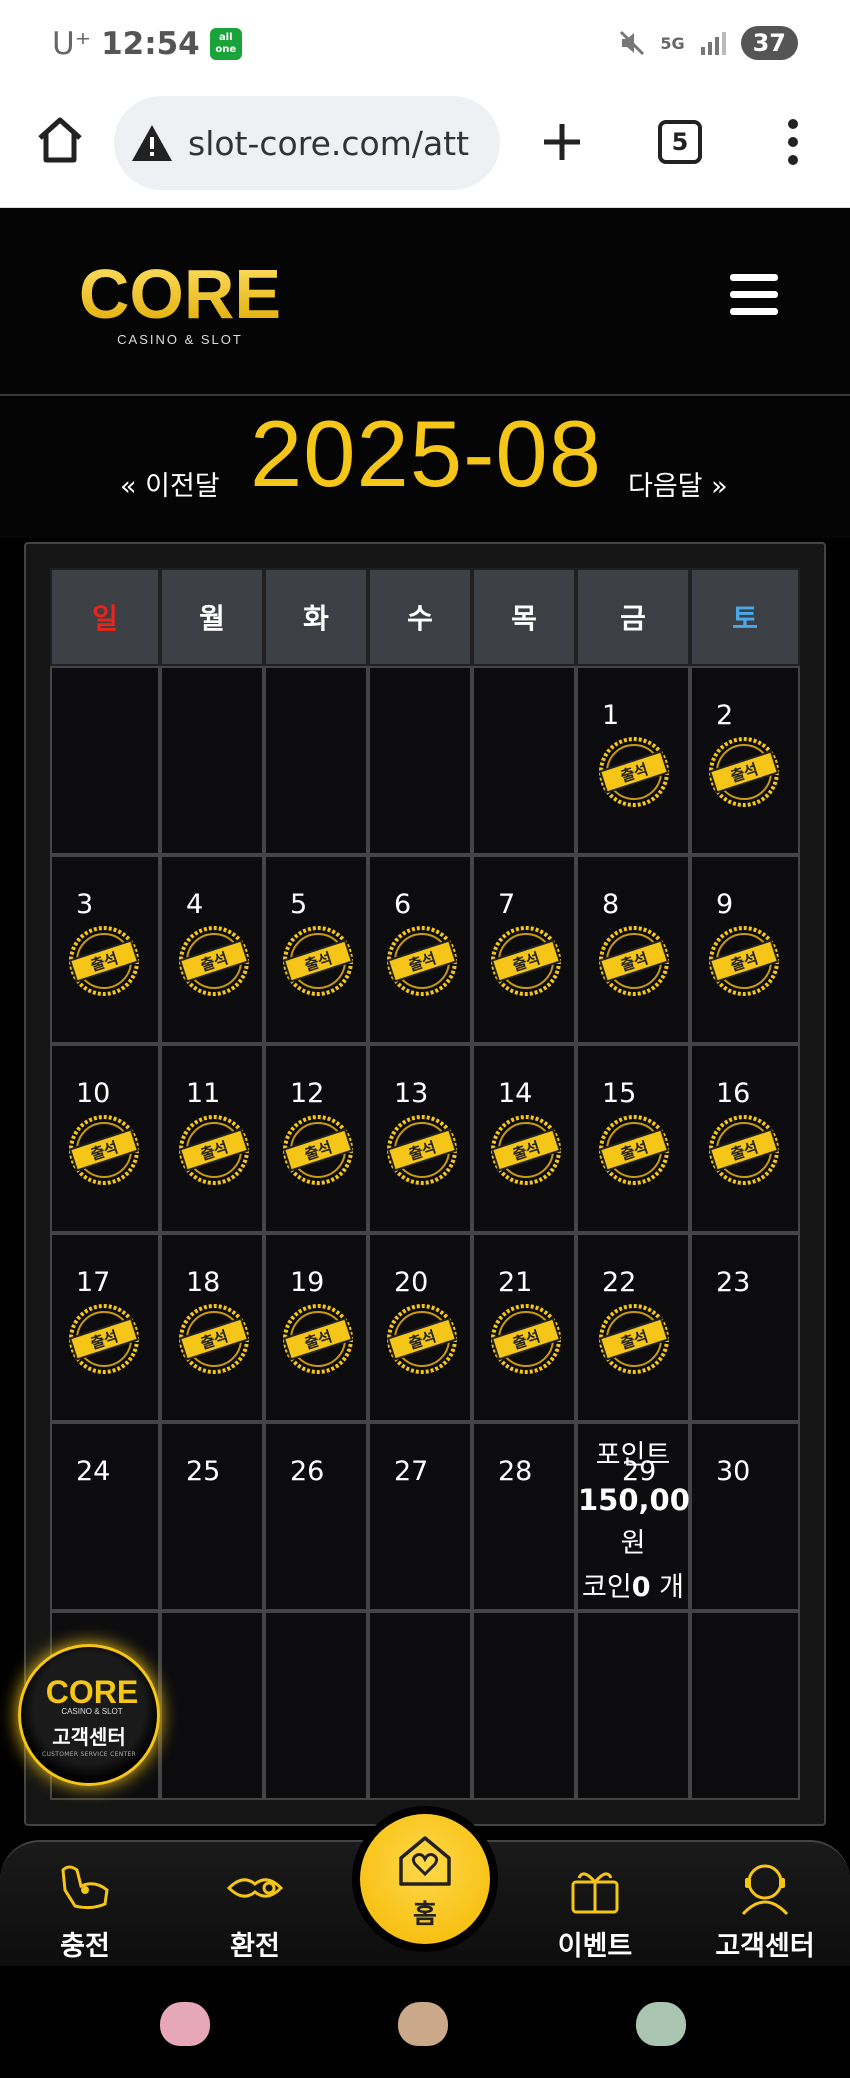  What do you see at coordinates (316, 949) in the screenshot?
I see `calendar-cell-day-5: 5 출석` at bounding box center [316, 949].